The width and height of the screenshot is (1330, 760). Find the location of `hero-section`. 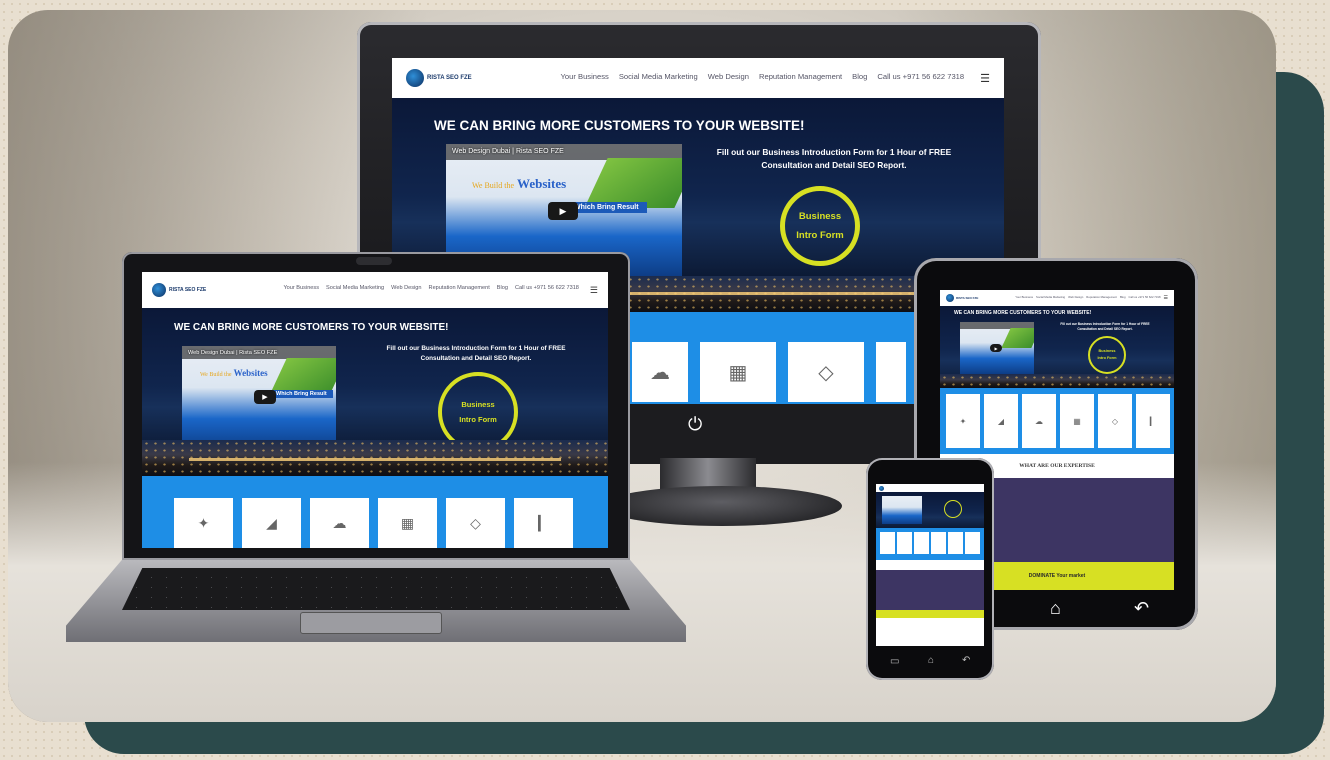

hero-section is located at coordinates (930, 510).